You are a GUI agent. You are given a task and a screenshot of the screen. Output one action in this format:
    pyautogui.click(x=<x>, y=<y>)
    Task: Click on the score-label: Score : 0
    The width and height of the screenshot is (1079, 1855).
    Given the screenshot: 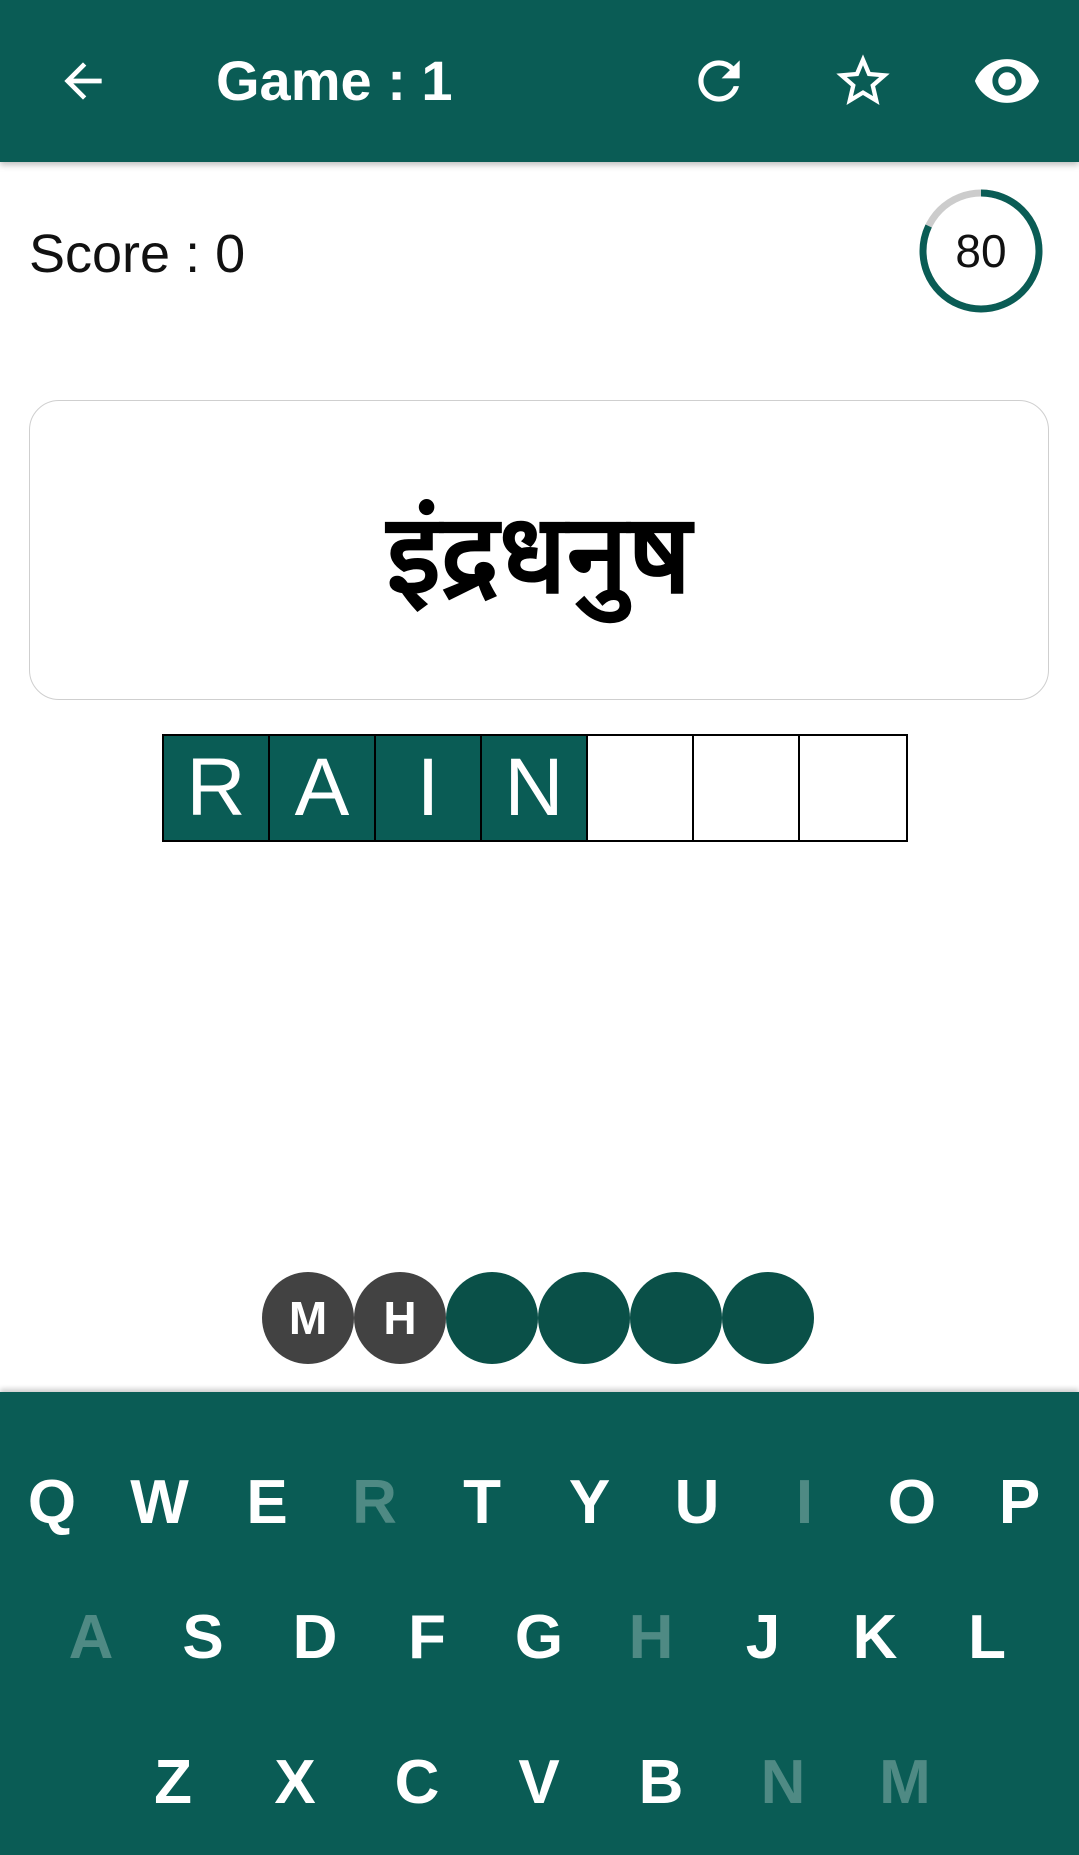 What is the action you would take?
    pyautogui.click(x=137, y=254)
    